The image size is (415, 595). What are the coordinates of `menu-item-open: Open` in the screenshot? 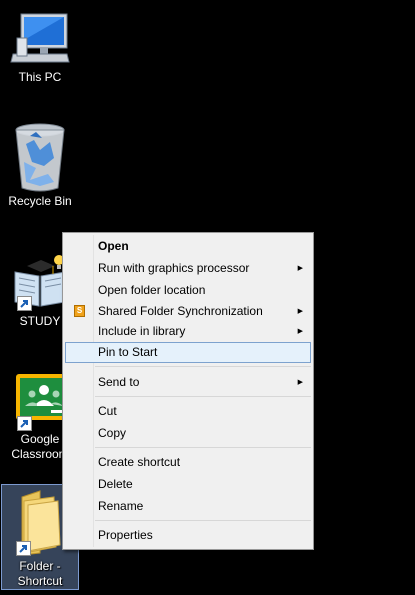 It's located at (188, 246).